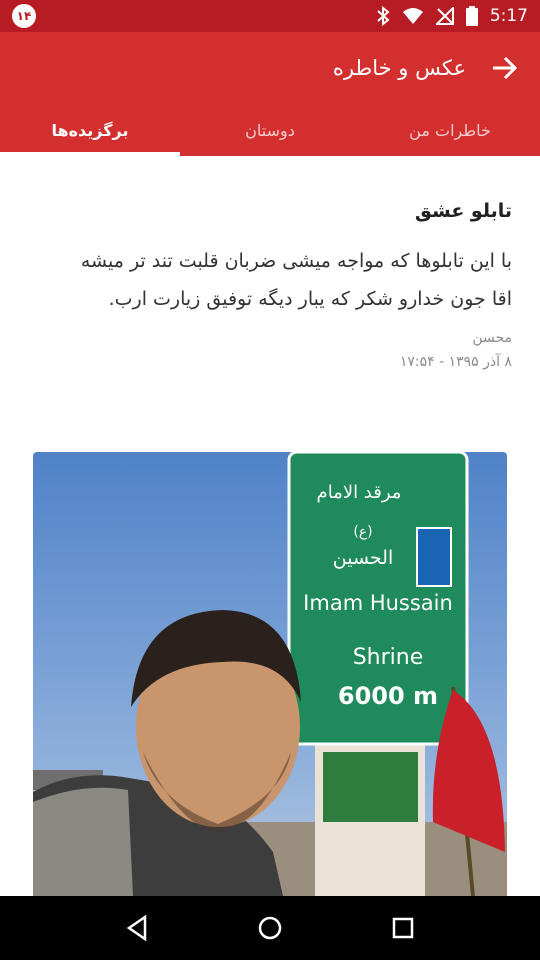 The height and width of the screenshot is (960, 540). Describe the element at coordinates (399, 68) in the screenshot. I see `app-title: عکس و خاطره` at that location.